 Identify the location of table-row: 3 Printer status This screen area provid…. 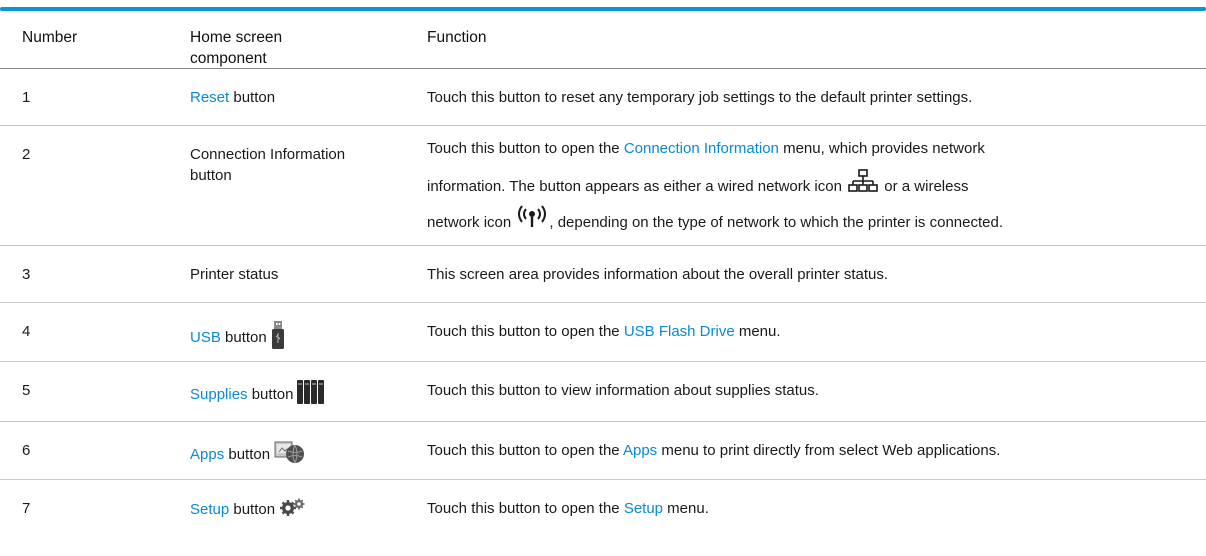
(603, 274).